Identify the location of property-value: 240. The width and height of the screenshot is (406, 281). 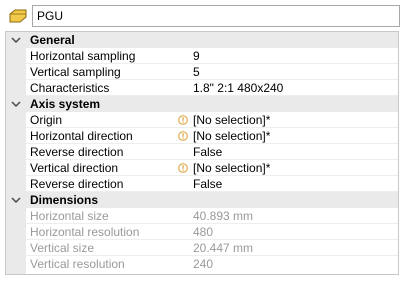
(203, 264).